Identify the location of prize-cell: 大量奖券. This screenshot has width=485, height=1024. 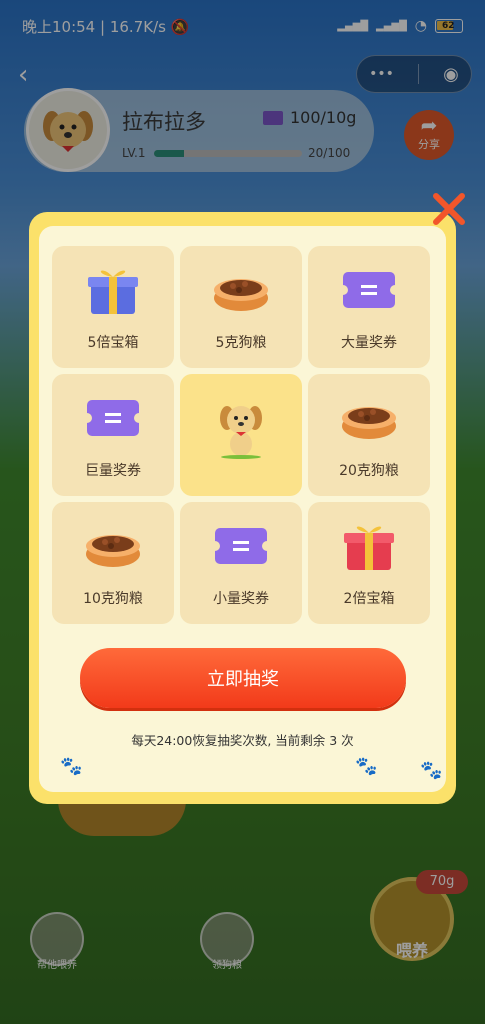
(369, 307).